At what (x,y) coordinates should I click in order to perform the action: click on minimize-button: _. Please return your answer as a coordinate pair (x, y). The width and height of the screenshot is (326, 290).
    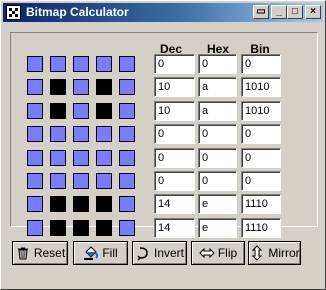
    Looking at the image, I should click on (279, 12).